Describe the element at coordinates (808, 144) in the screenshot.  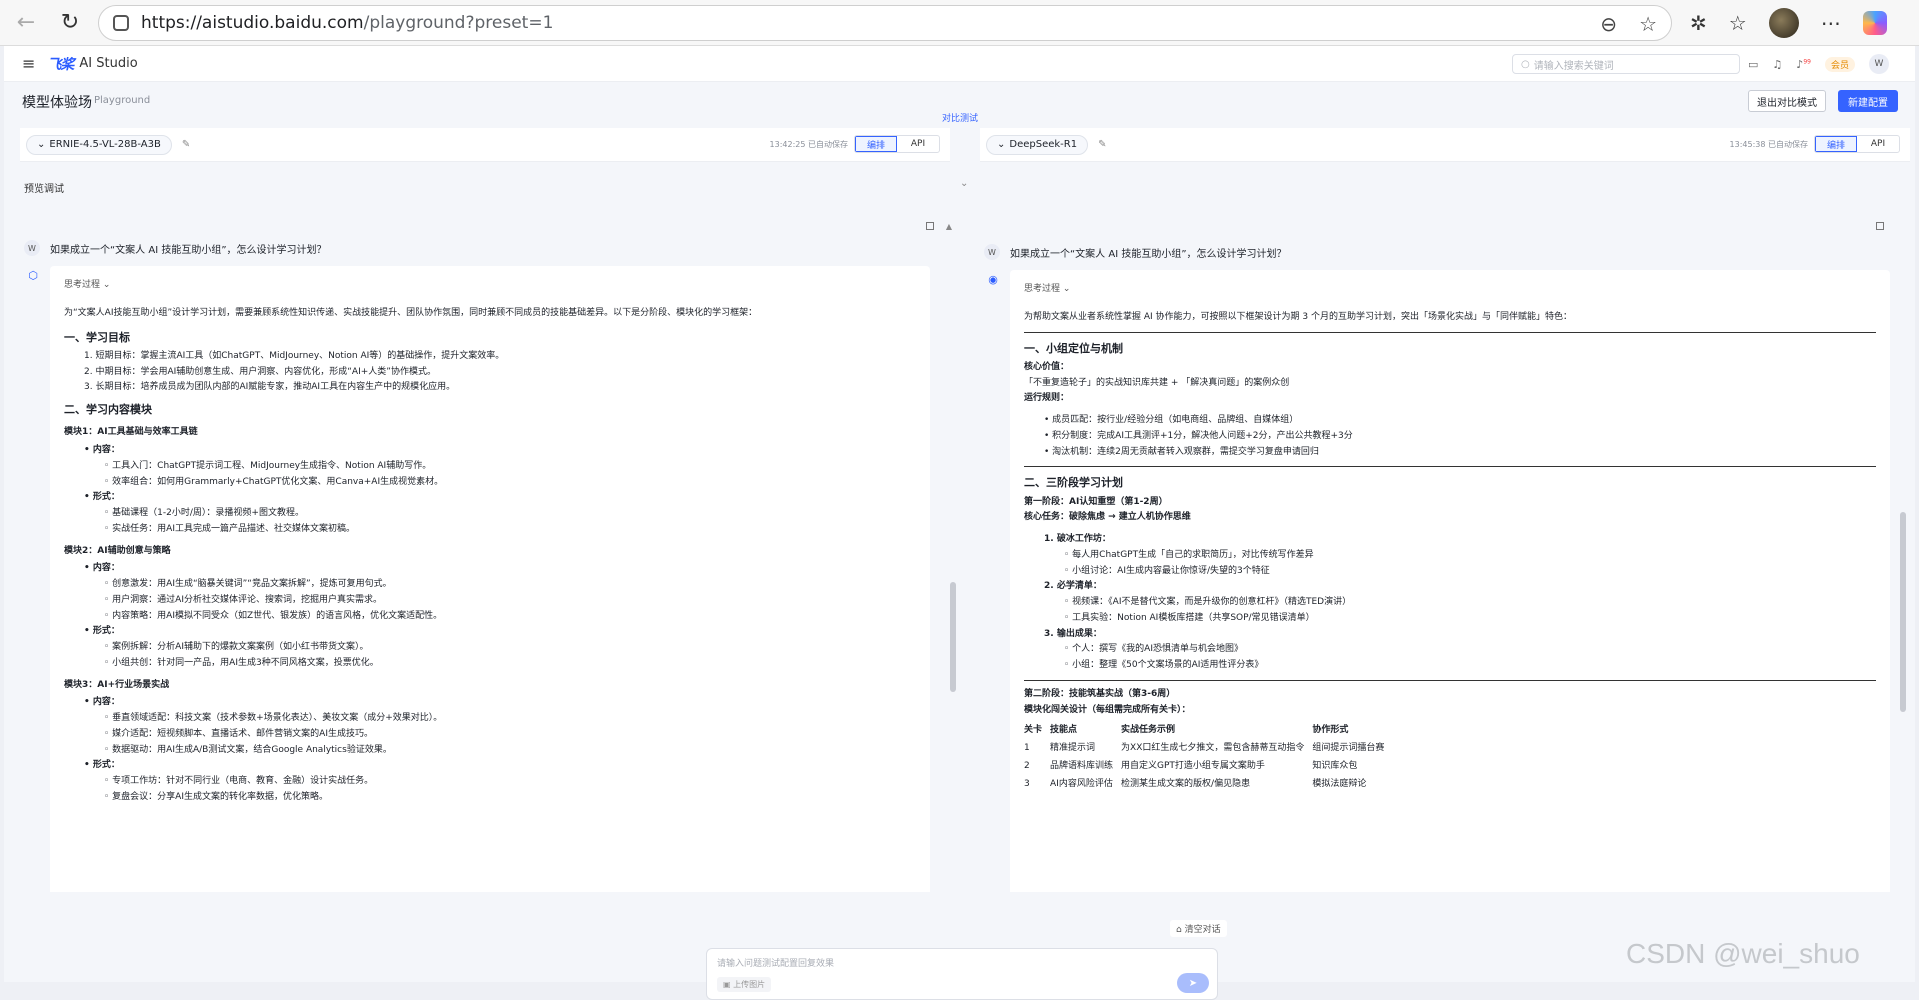
I see `left-saved-status: 13:42:25 已自动保存` at that location.